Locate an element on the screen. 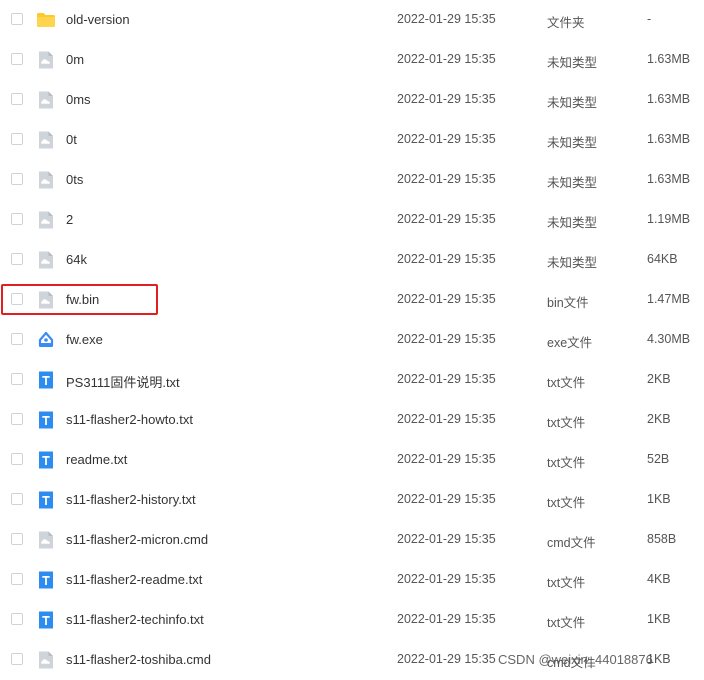 The width and height of the screenshot is (704, 680). file-size: 64KB is located at coordinates (662, 259).